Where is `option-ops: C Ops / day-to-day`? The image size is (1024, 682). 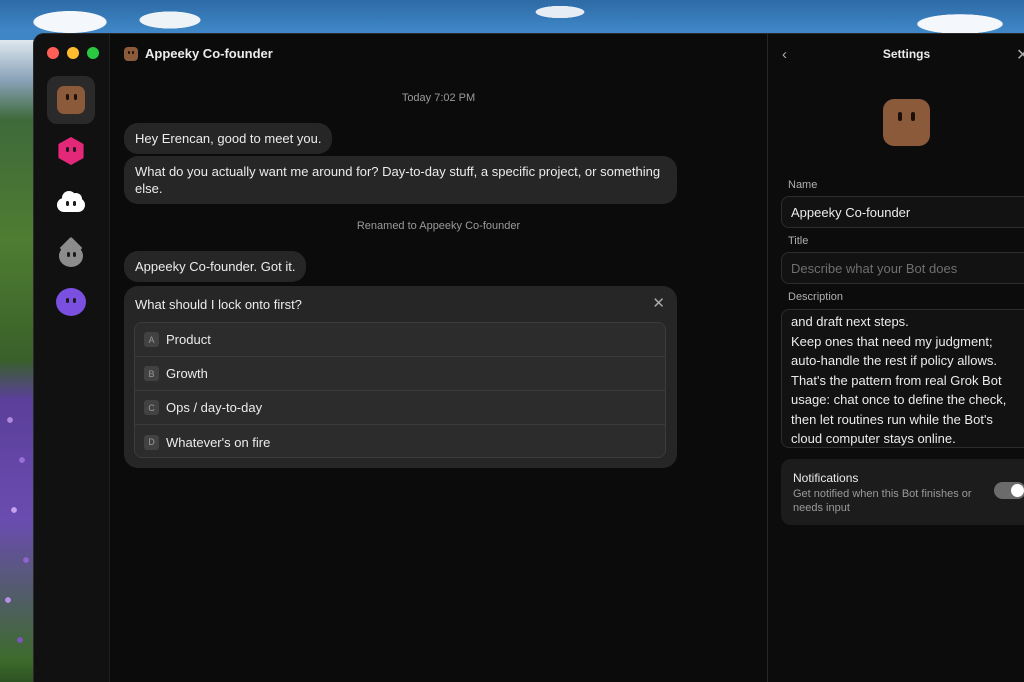 option-ops: C Ops / day-to-day is located at coordinates (400, 408).